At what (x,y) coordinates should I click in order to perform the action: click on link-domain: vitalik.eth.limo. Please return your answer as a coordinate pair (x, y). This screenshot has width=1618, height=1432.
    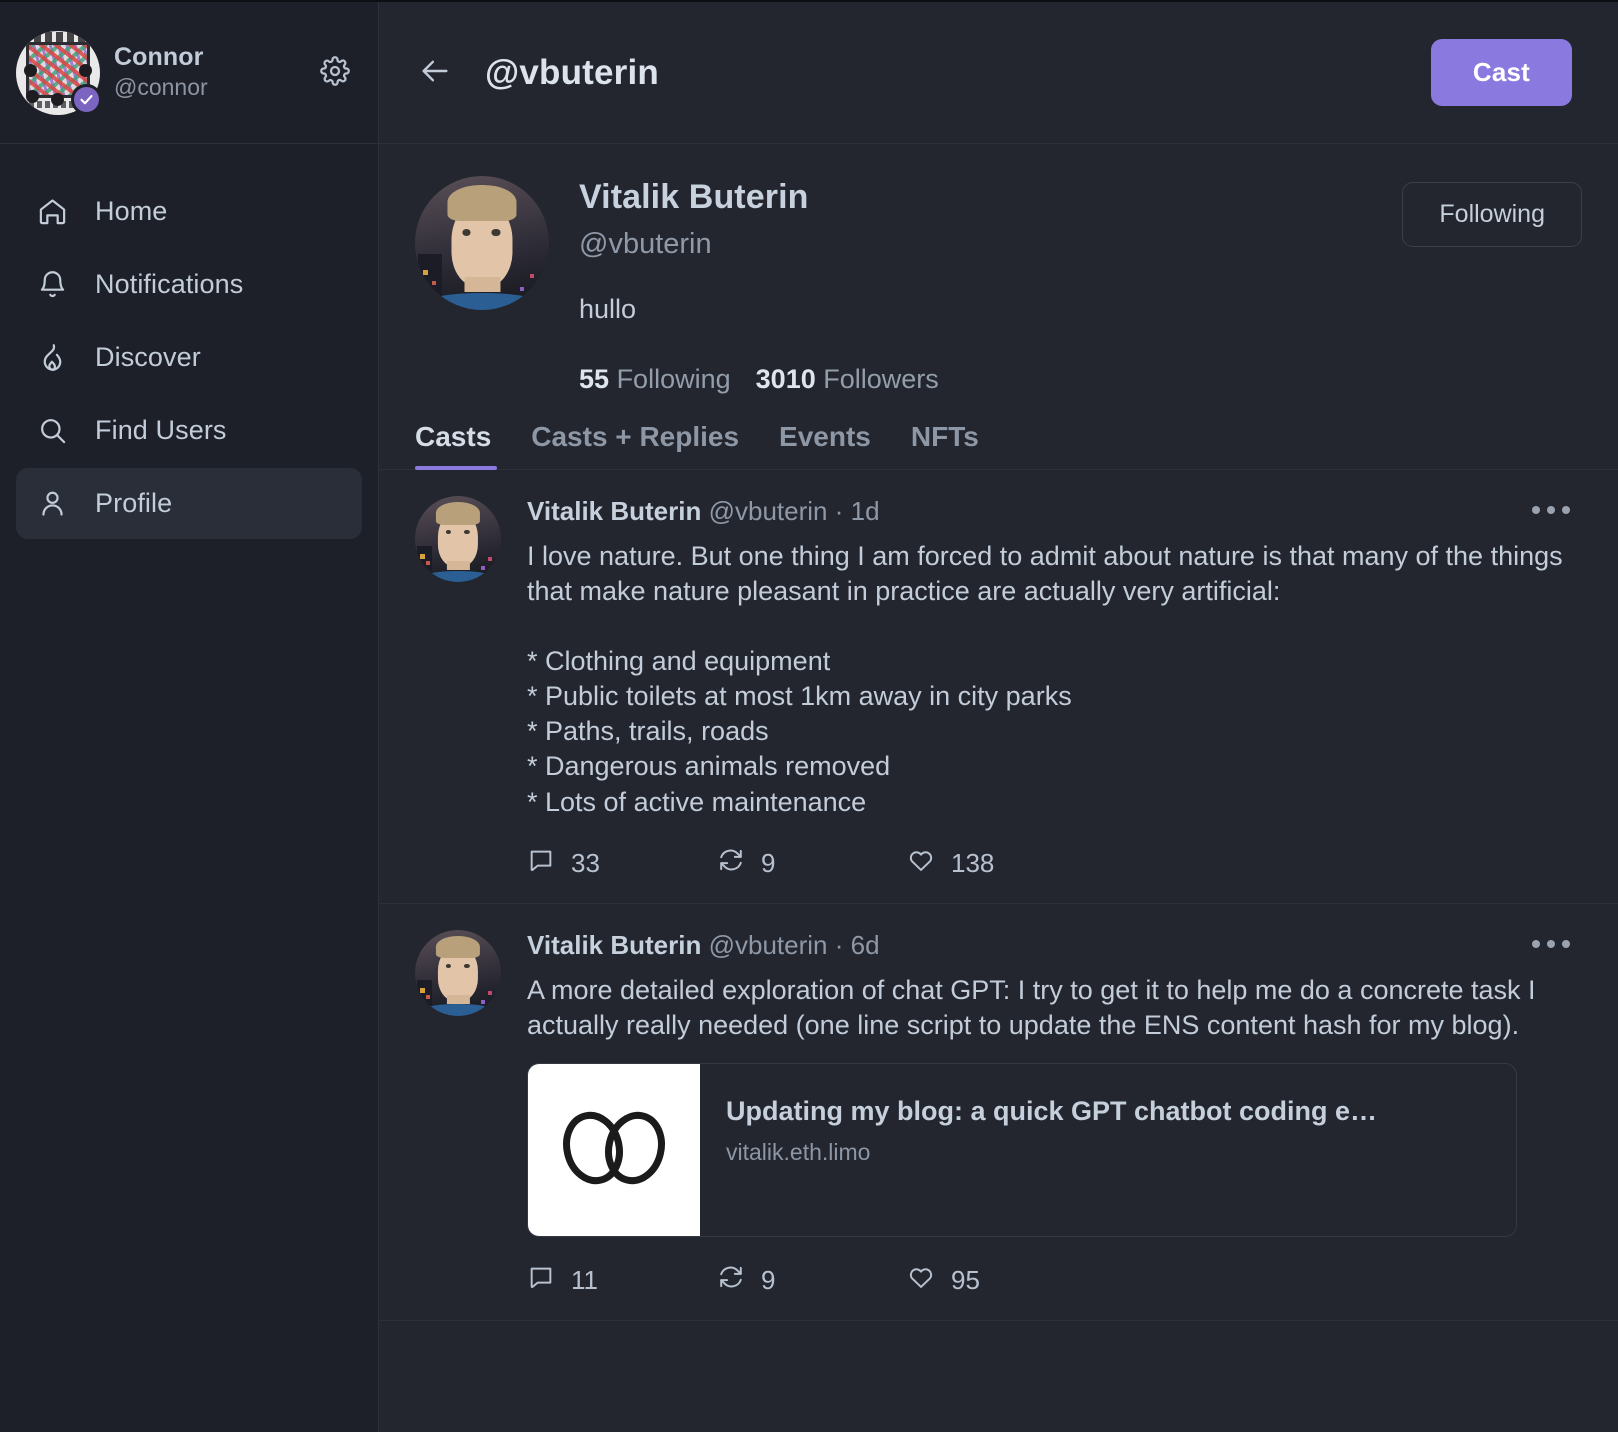
    Looking at the image, I should click on (798, 1152).